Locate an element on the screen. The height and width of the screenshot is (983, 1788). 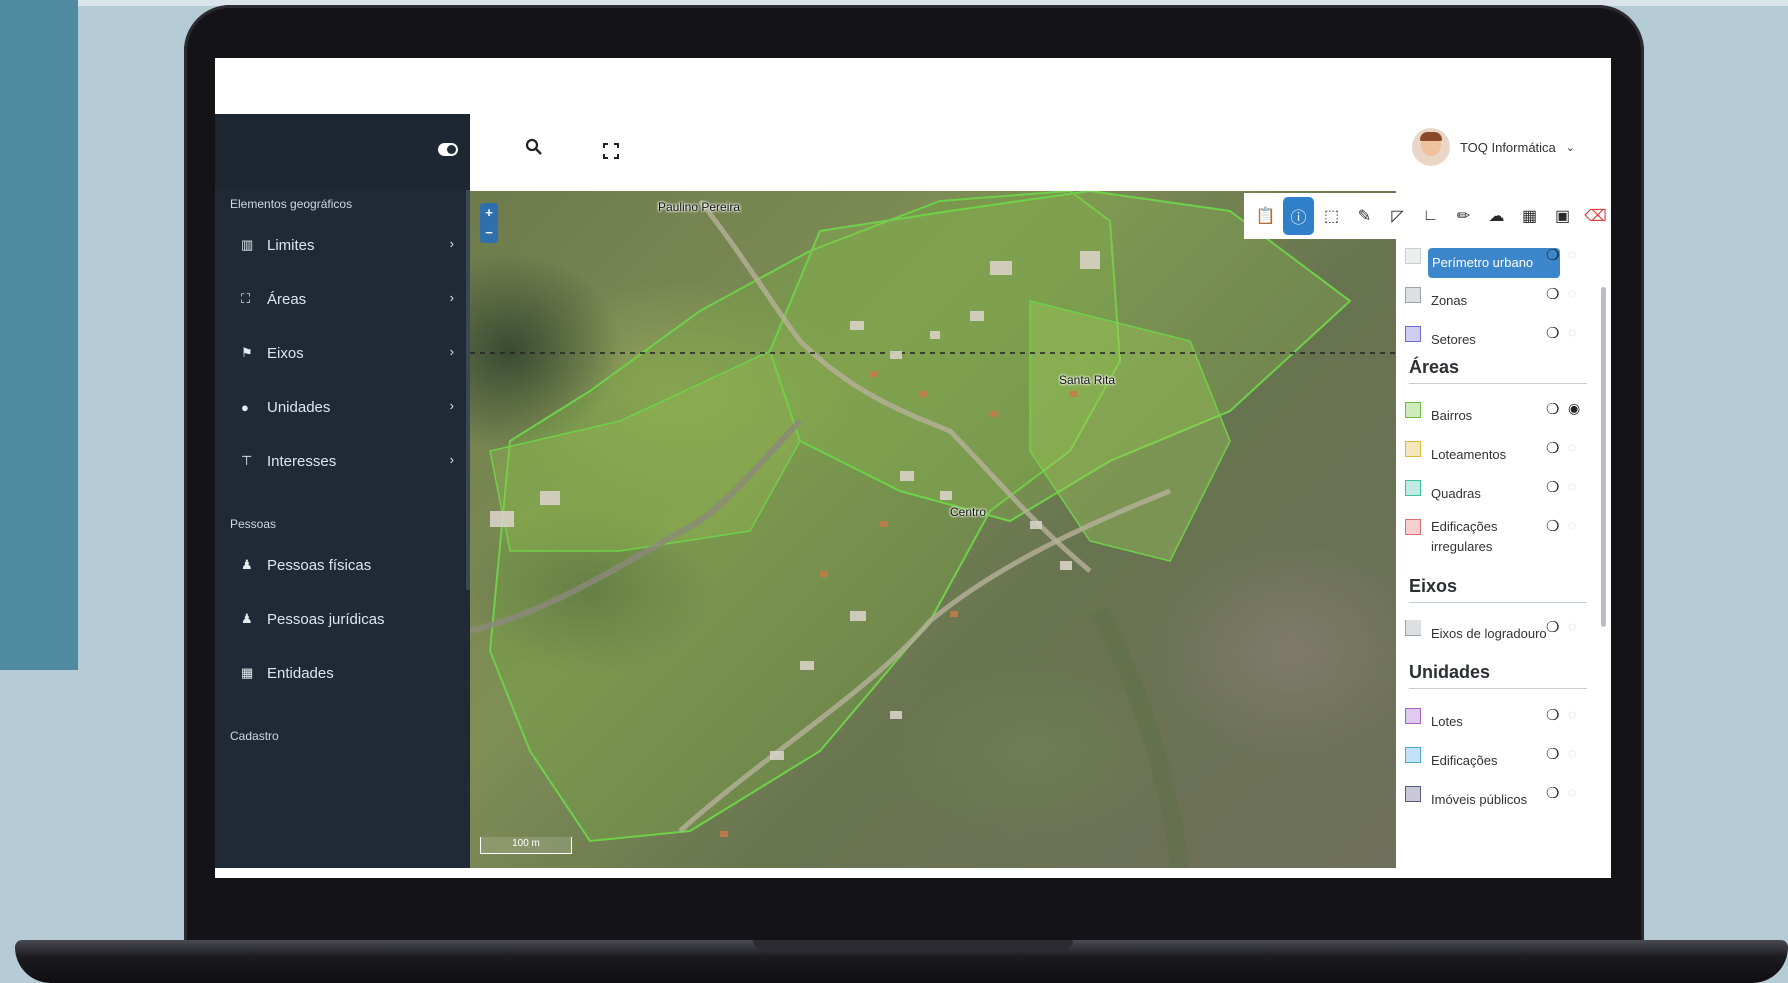
layer-name: Imóveis públicos is located at coordinates (1479, 799).